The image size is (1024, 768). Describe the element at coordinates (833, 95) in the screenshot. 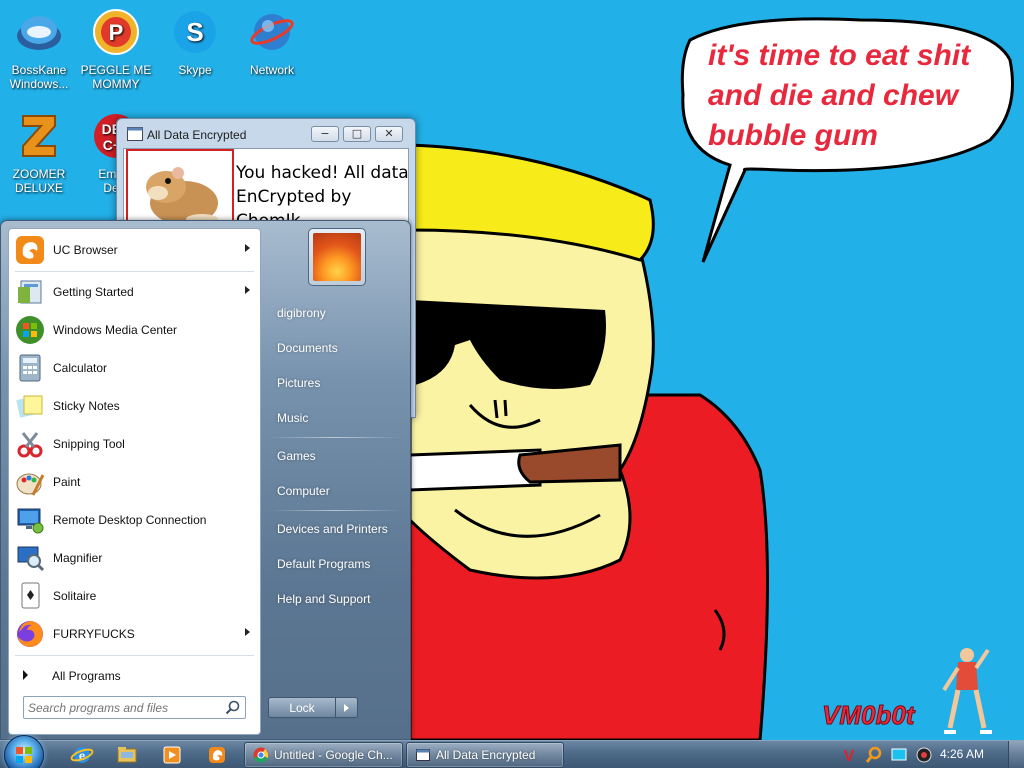

I see `speech-line-2: and die and chew` at that location.